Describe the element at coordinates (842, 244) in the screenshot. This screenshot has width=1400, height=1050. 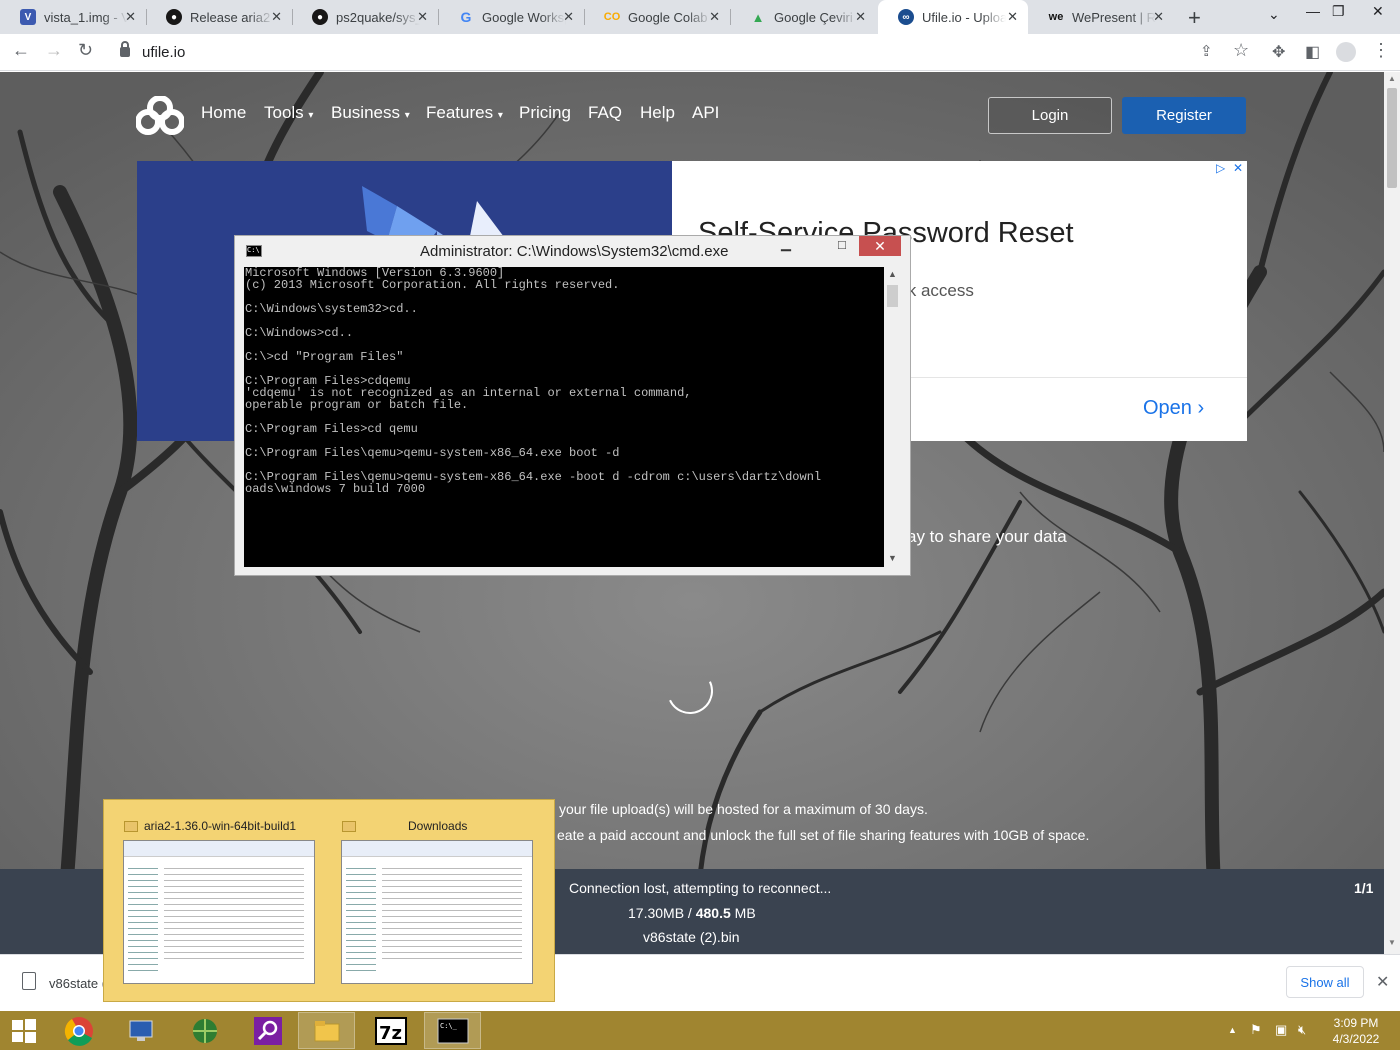
I see `cmd-maximize-icon: □` at that location.